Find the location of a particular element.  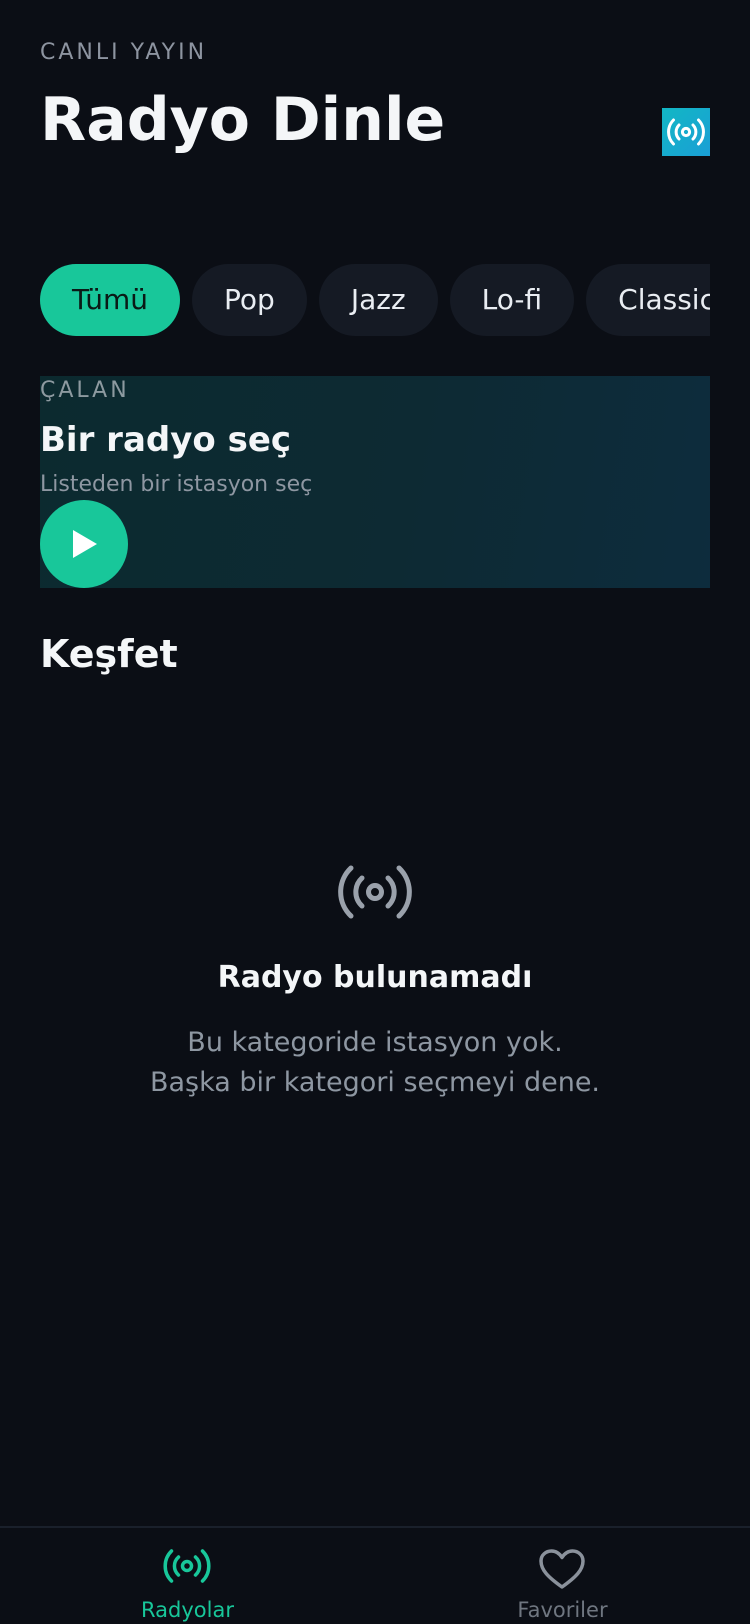

category-chips: Tümü Pop Jazz Lo-fi Classic is located at coordinates (375, 300).